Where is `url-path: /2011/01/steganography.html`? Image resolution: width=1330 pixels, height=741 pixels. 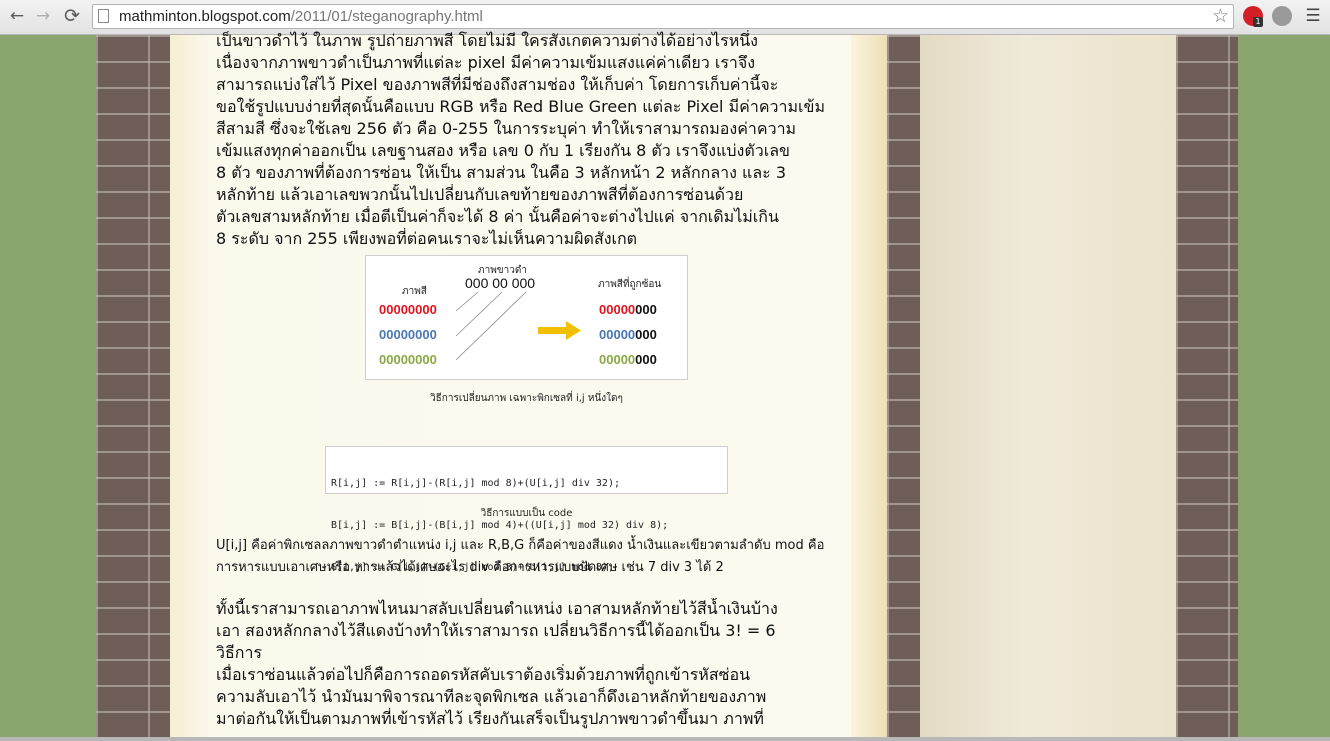 url-path: /2011/01/steganography.html is located at coordinates (386, 16).